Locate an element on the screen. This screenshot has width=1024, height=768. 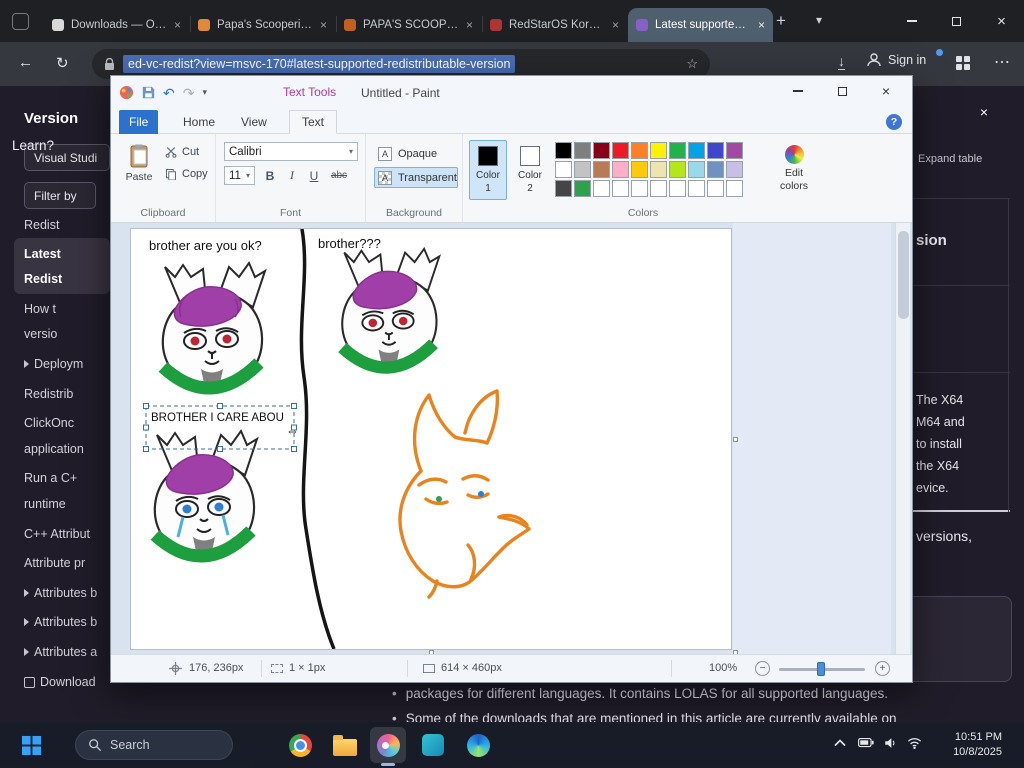
tray-overflow-chevron-icon is located at coordinates (840, 743).